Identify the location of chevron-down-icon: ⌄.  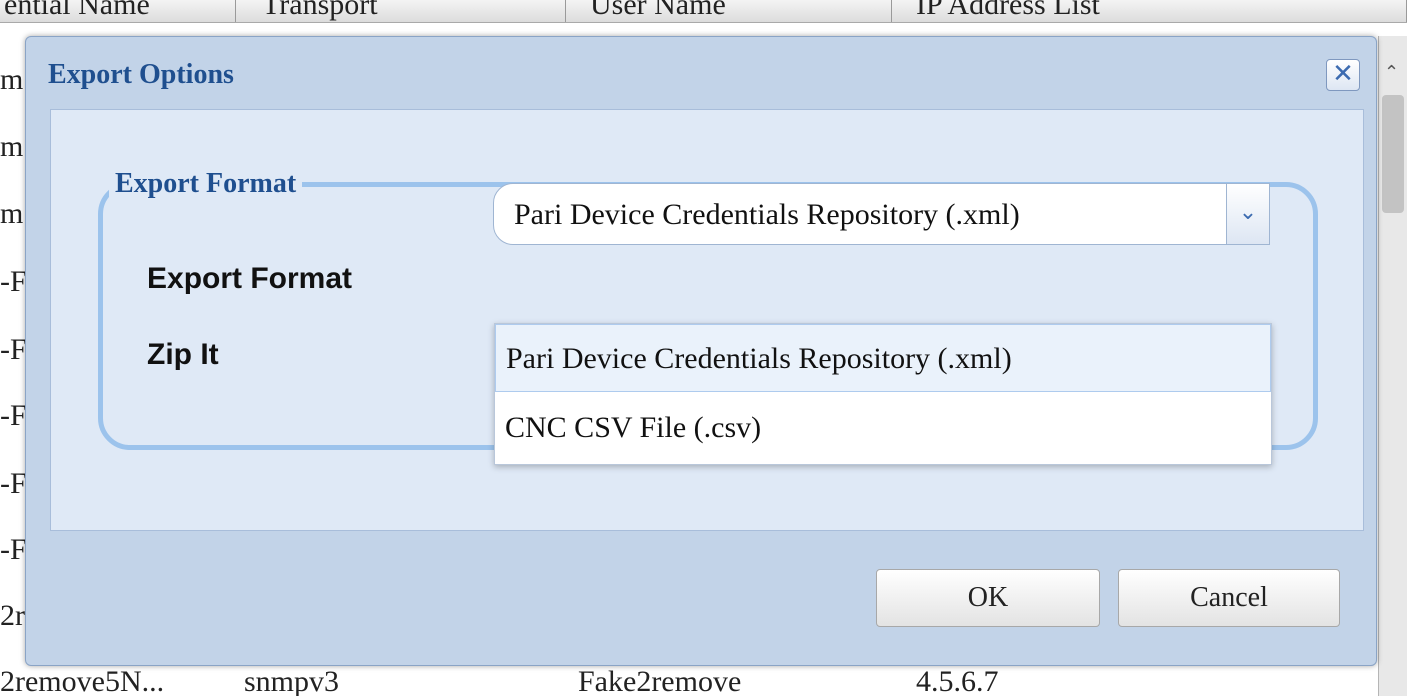
(1248, 212).